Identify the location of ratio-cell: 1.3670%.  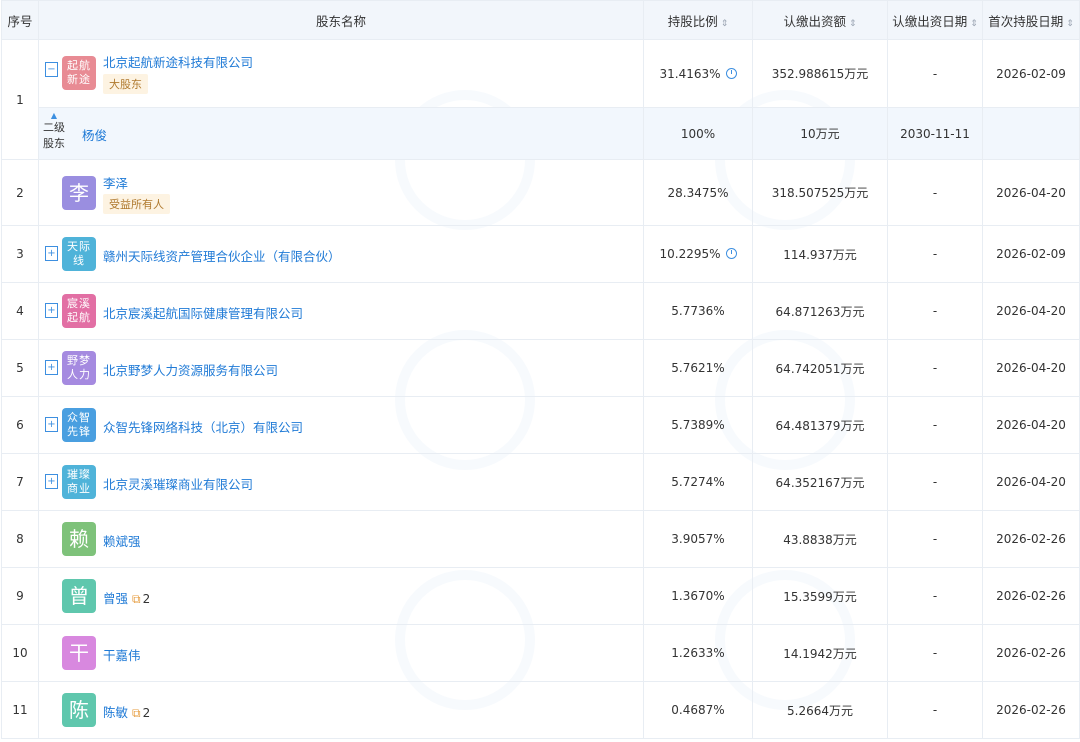
(698, 596).